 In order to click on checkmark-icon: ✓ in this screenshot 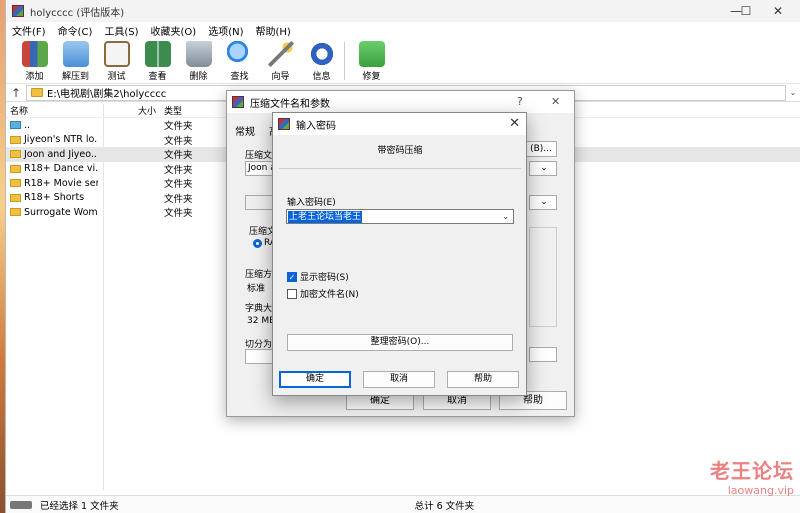, I will do `click(292, 276)`.